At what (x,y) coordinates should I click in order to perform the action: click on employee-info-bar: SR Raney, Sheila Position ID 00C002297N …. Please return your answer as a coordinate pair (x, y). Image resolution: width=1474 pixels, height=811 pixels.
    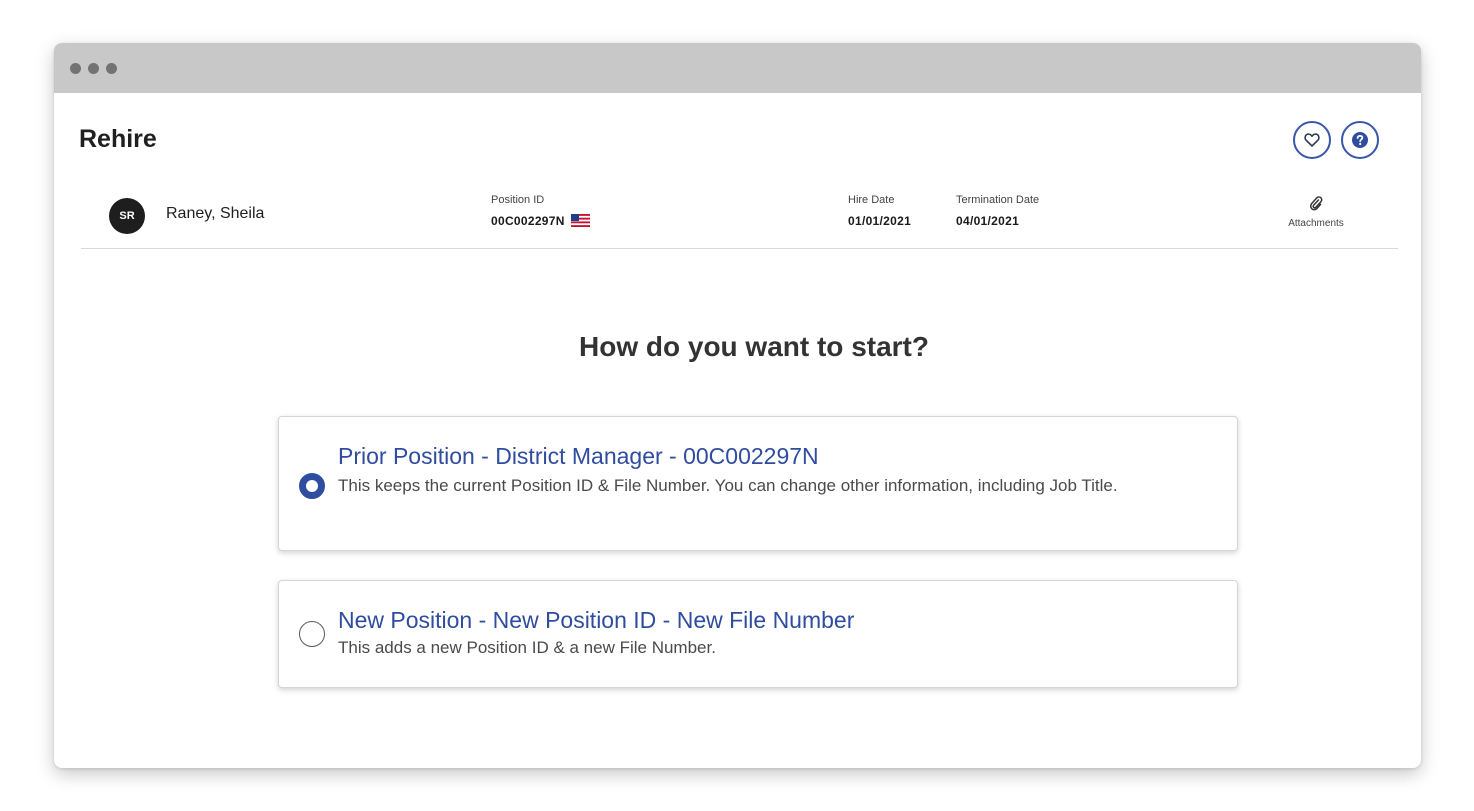
    Looking at the image, I should click on (739, 216).